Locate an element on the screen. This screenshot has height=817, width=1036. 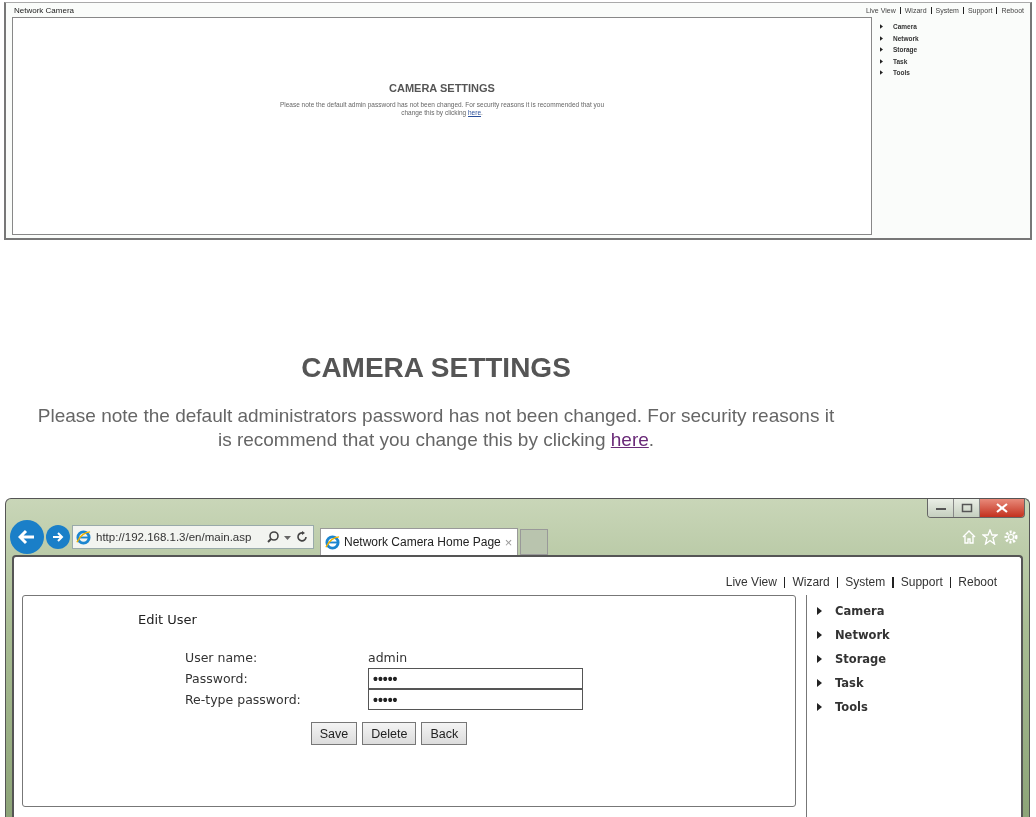
maximize-icon is located at coordinates (966, 508).